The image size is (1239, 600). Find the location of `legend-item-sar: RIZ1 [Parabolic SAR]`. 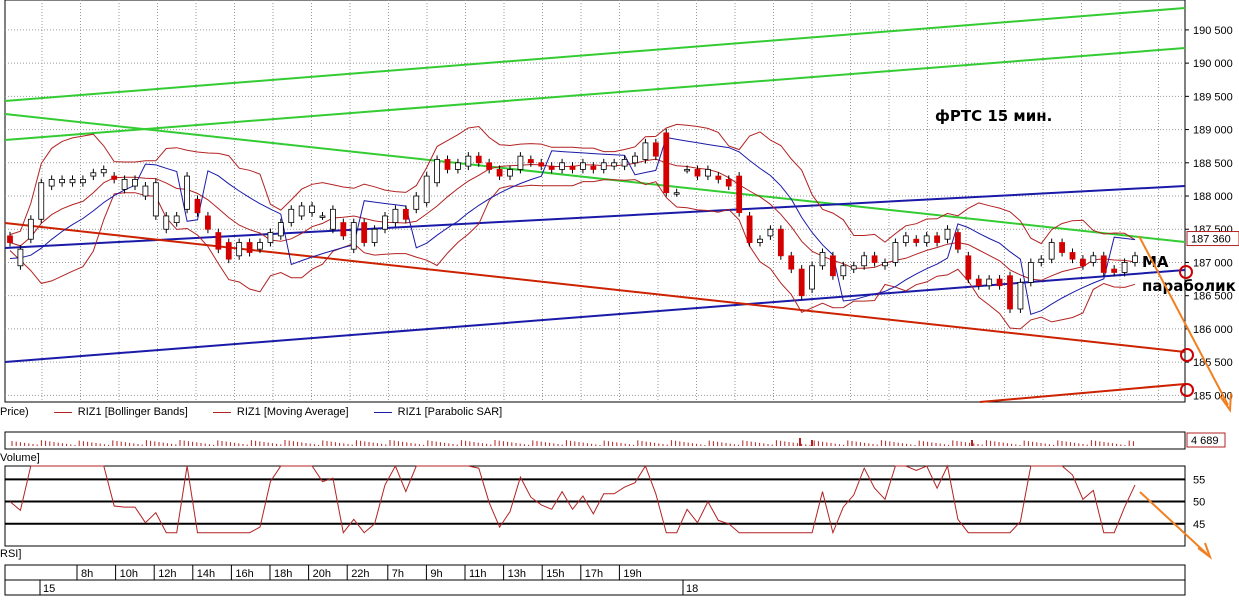

legend-item-sar: RIZ1 [Parabolic SAR] is located at coordinates (437, 412).